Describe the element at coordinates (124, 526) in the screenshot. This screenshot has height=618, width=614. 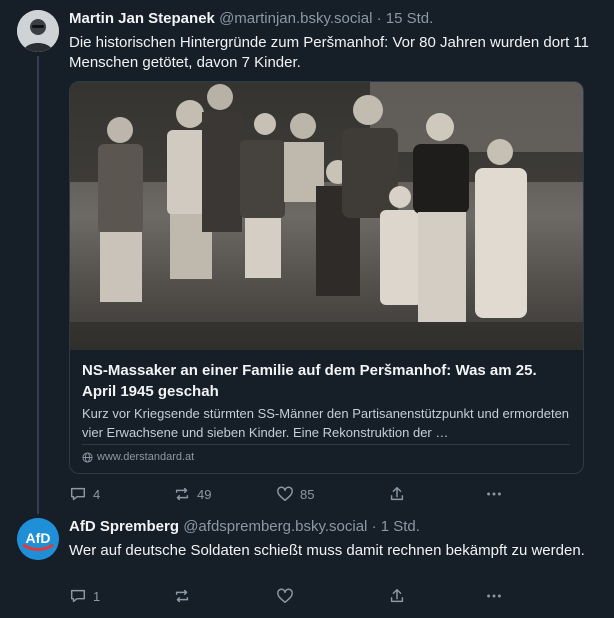
I see `author-name: AfD Spremberg` at that location.